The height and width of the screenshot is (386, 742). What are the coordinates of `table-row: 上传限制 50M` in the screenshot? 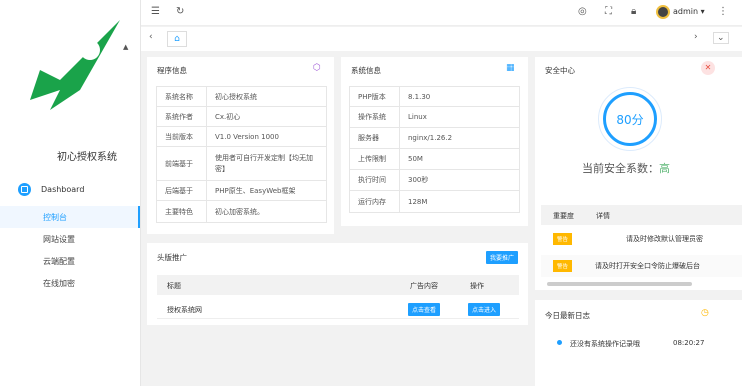 It's located at (434, 159).